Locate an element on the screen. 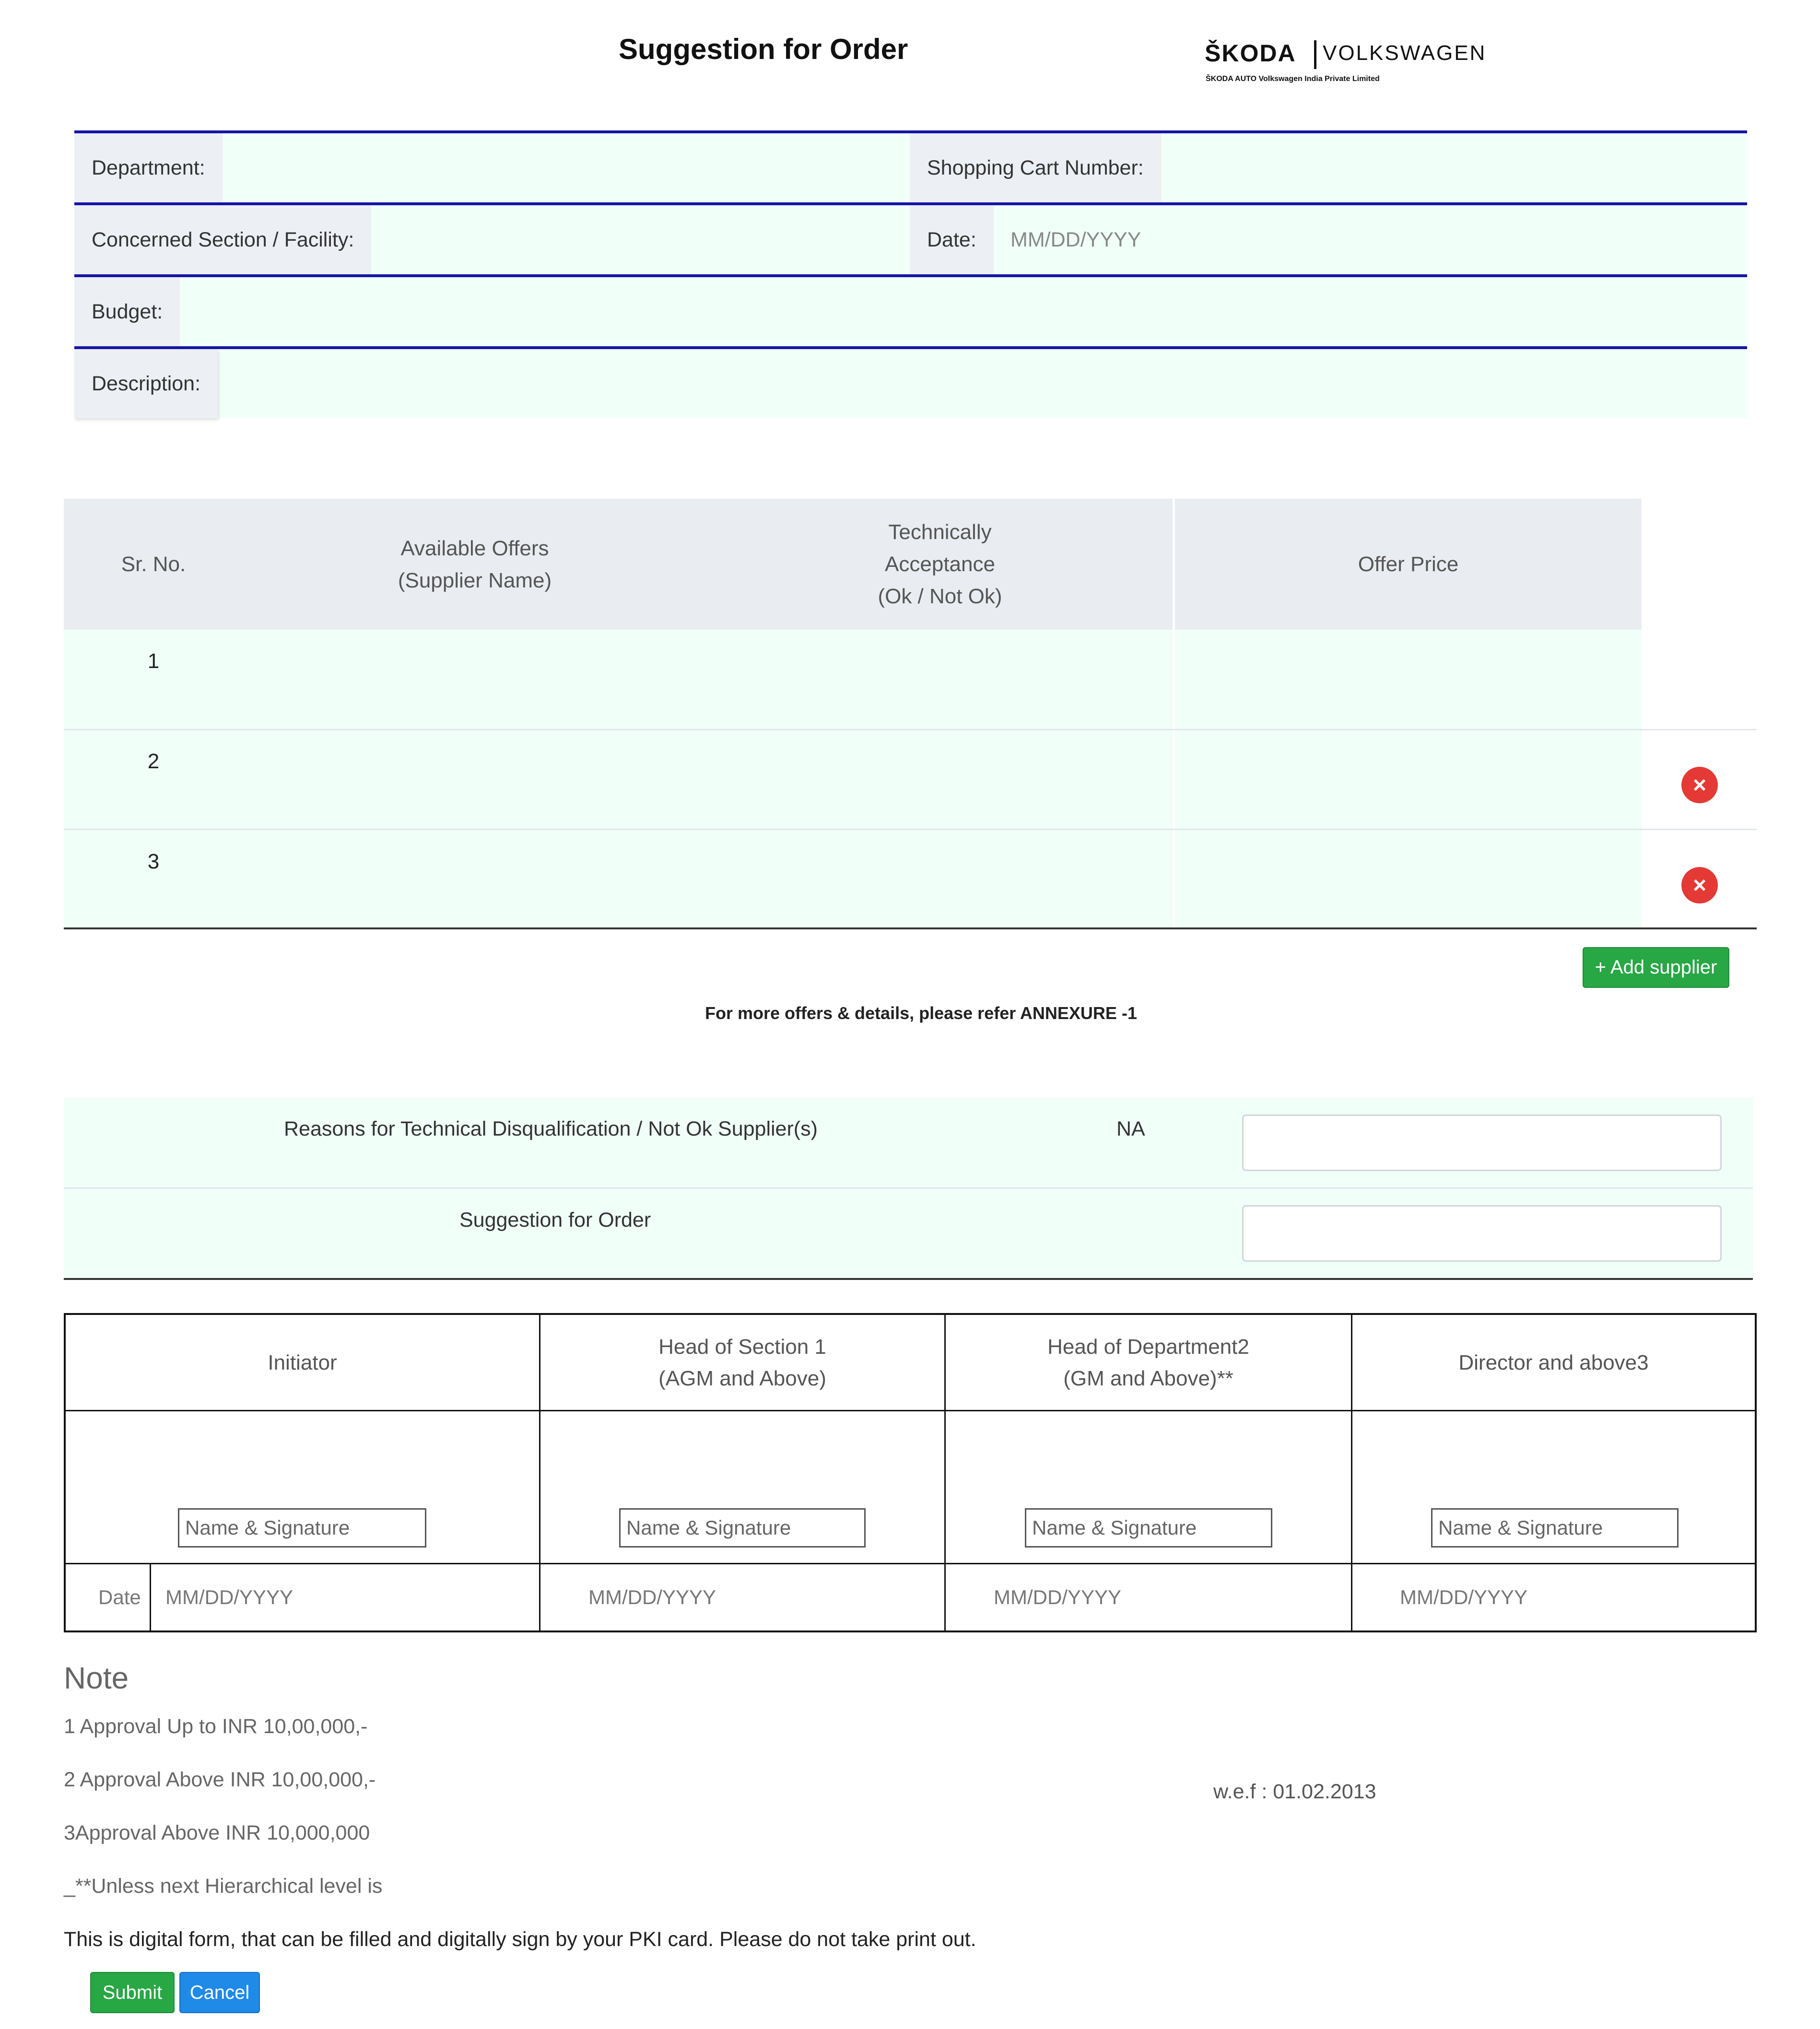  note-heading: Note is located at coordinates (97, 1678).